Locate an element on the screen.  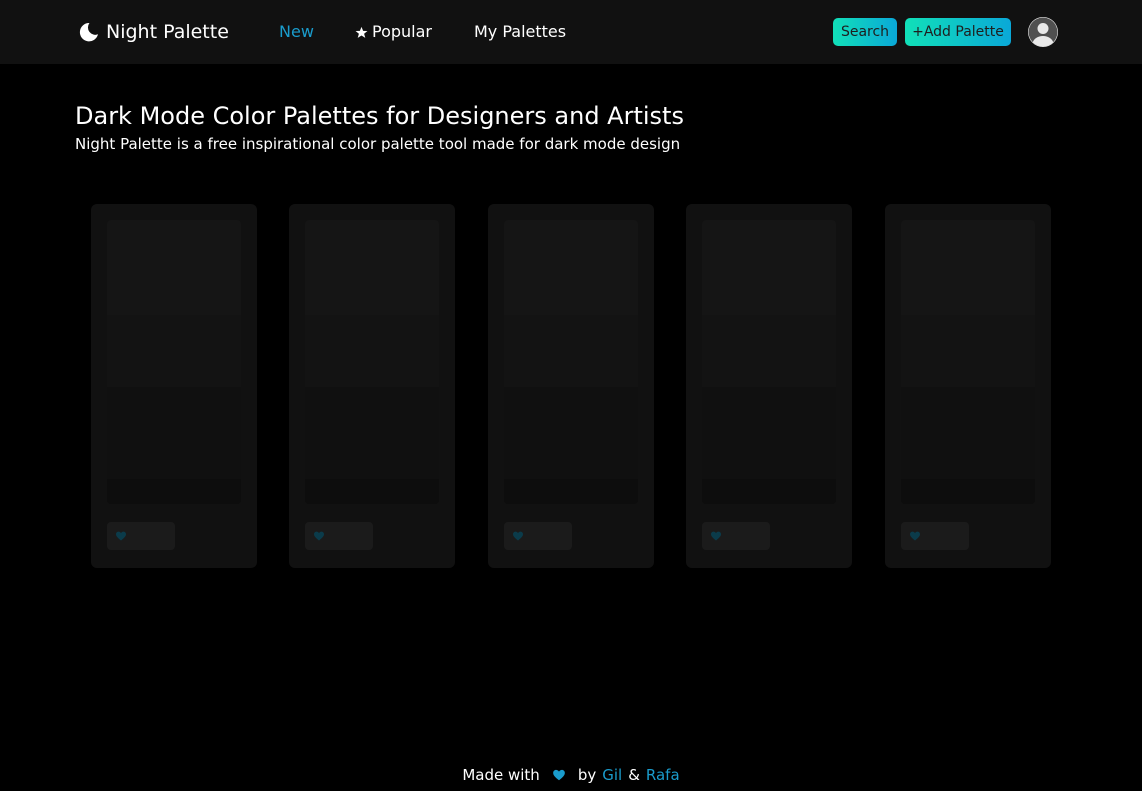
star-icon is located at coordinates (361, 32).